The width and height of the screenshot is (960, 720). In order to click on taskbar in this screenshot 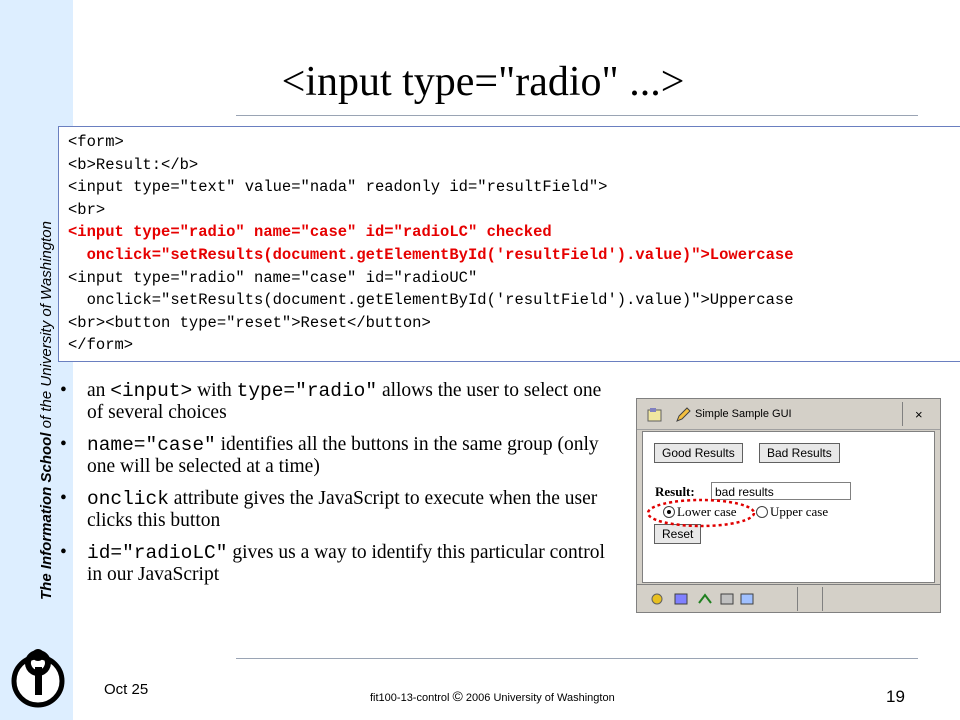, I will do `click(788, 598)`.